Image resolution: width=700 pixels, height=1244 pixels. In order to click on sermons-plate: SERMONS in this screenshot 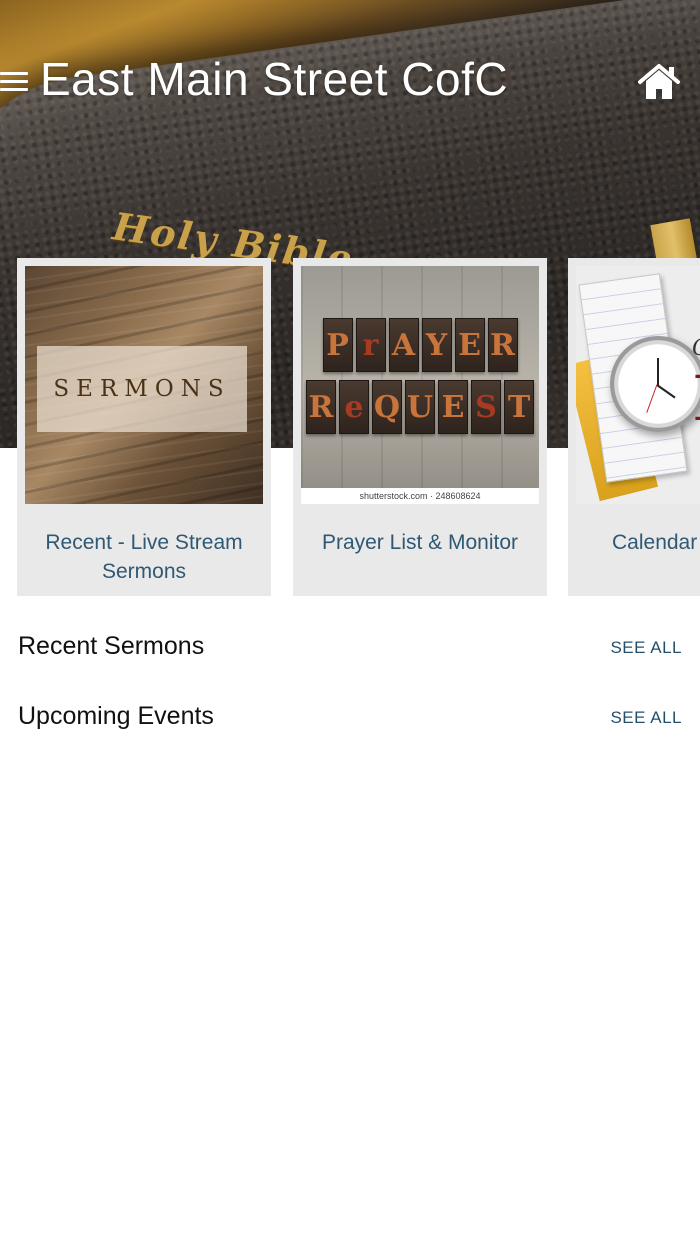, I will do `click(142, 389)`.